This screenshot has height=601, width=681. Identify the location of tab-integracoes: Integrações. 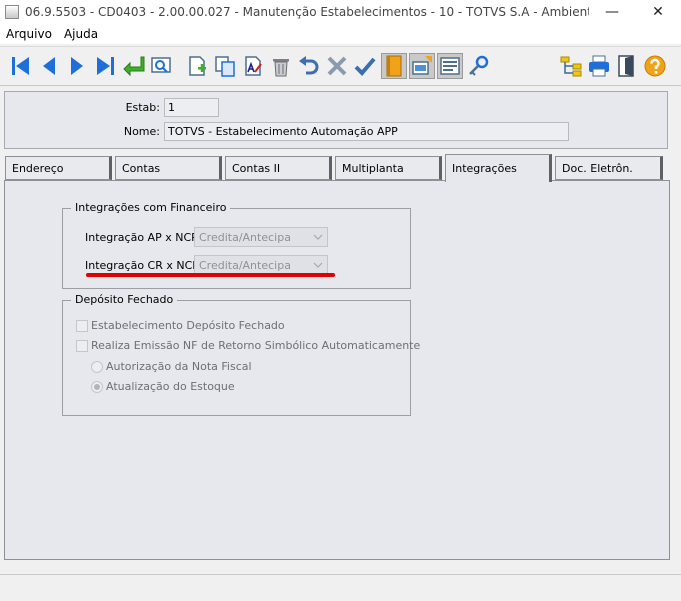
(498, 168).